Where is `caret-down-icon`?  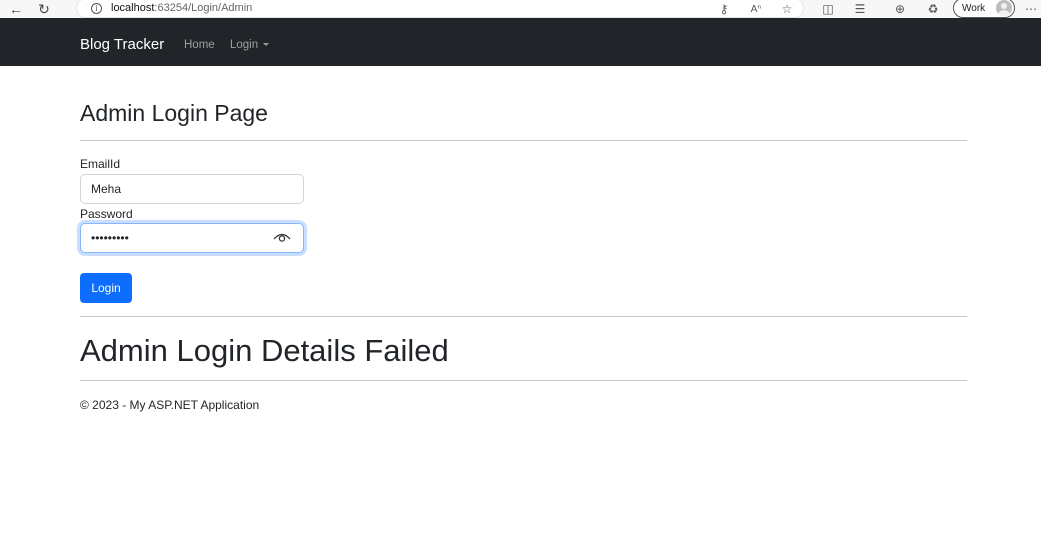 caret-down-icon is located at coordinates (266, 45).